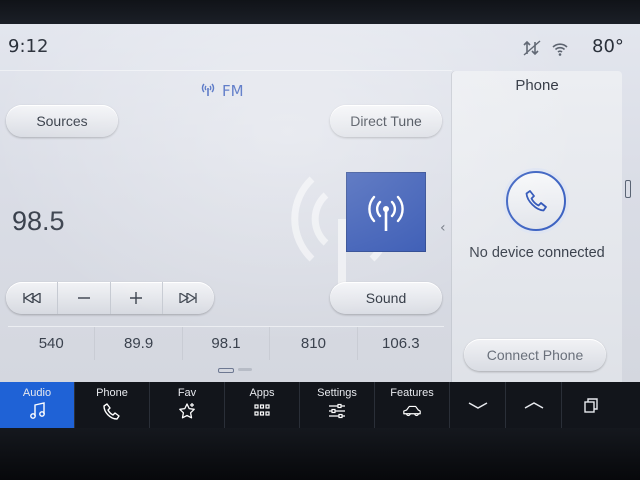 The image size is (640, 480). I want to click on status-bar: 9:12 80°, so click(320, 47).